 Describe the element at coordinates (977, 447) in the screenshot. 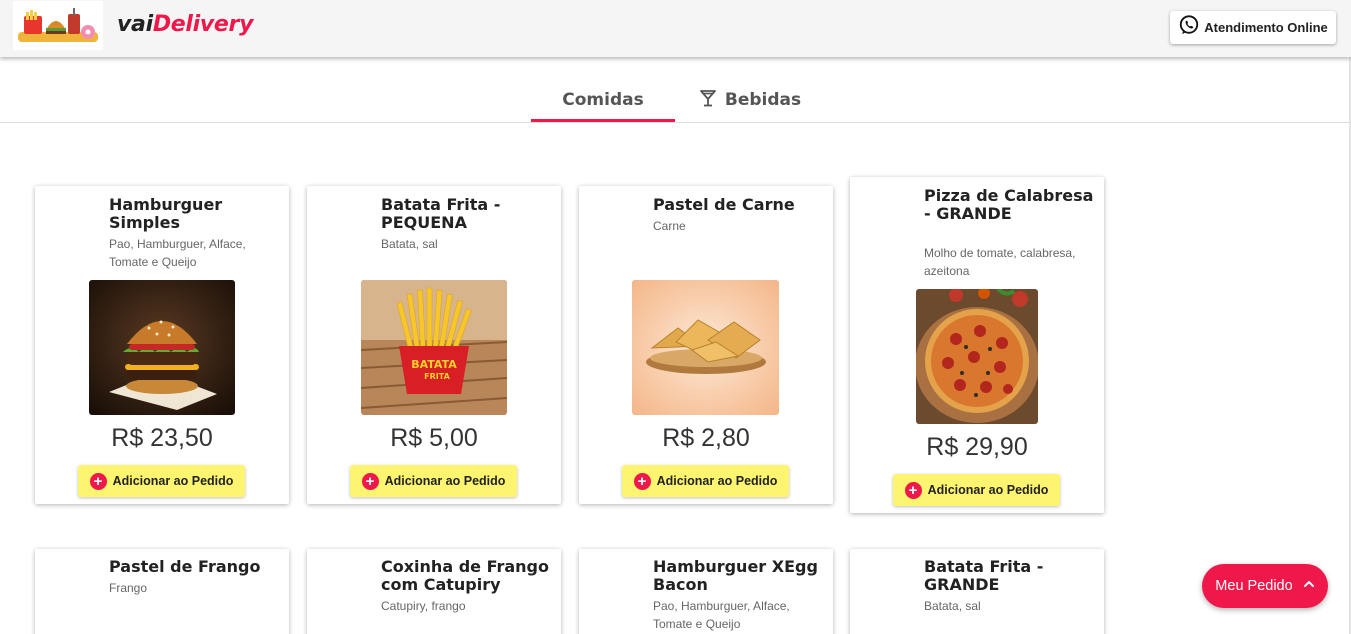

I see `product-price: R$ 29,90` at that location.